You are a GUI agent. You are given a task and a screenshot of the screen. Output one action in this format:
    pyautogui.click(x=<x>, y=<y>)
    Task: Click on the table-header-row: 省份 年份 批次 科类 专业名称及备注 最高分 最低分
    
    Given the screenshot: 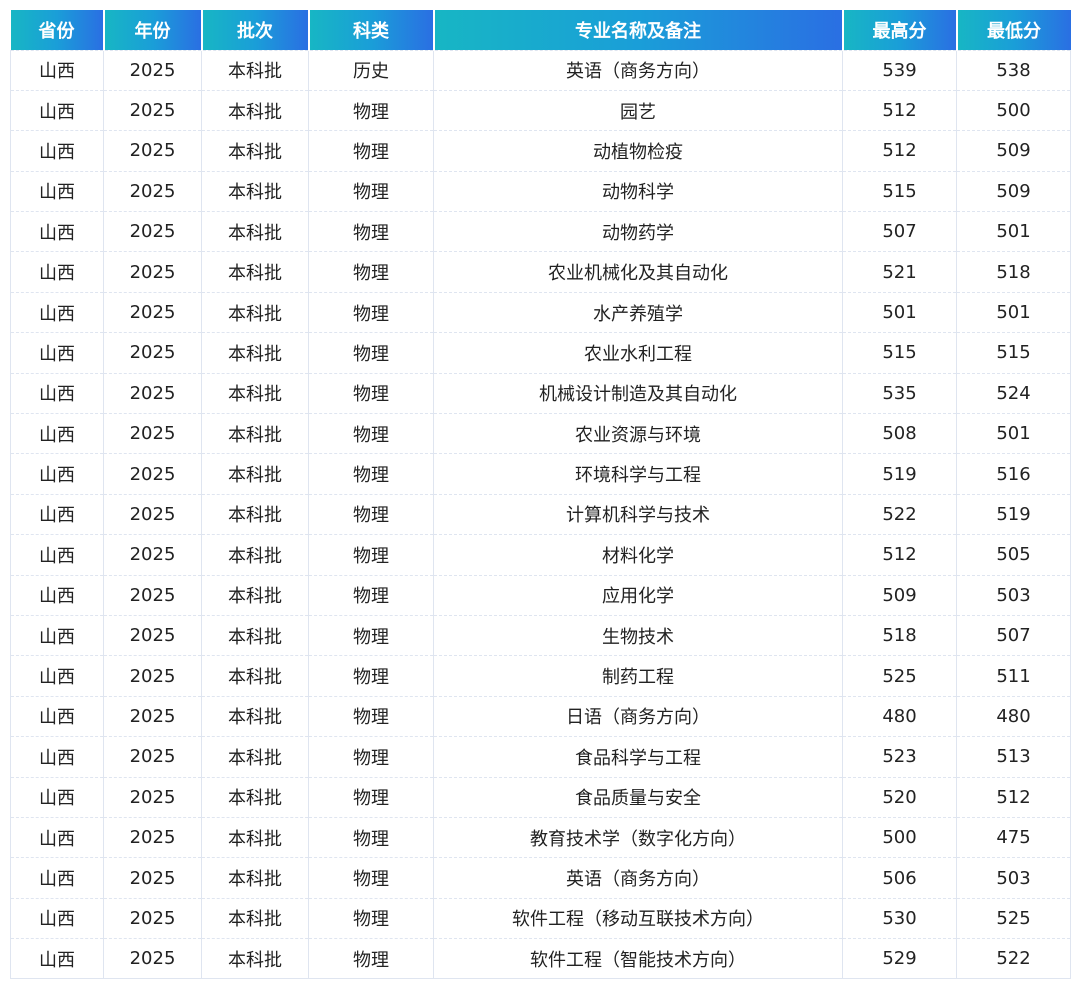 What is the action you would take?
    pyautogui.click(x=540, y=30)
    